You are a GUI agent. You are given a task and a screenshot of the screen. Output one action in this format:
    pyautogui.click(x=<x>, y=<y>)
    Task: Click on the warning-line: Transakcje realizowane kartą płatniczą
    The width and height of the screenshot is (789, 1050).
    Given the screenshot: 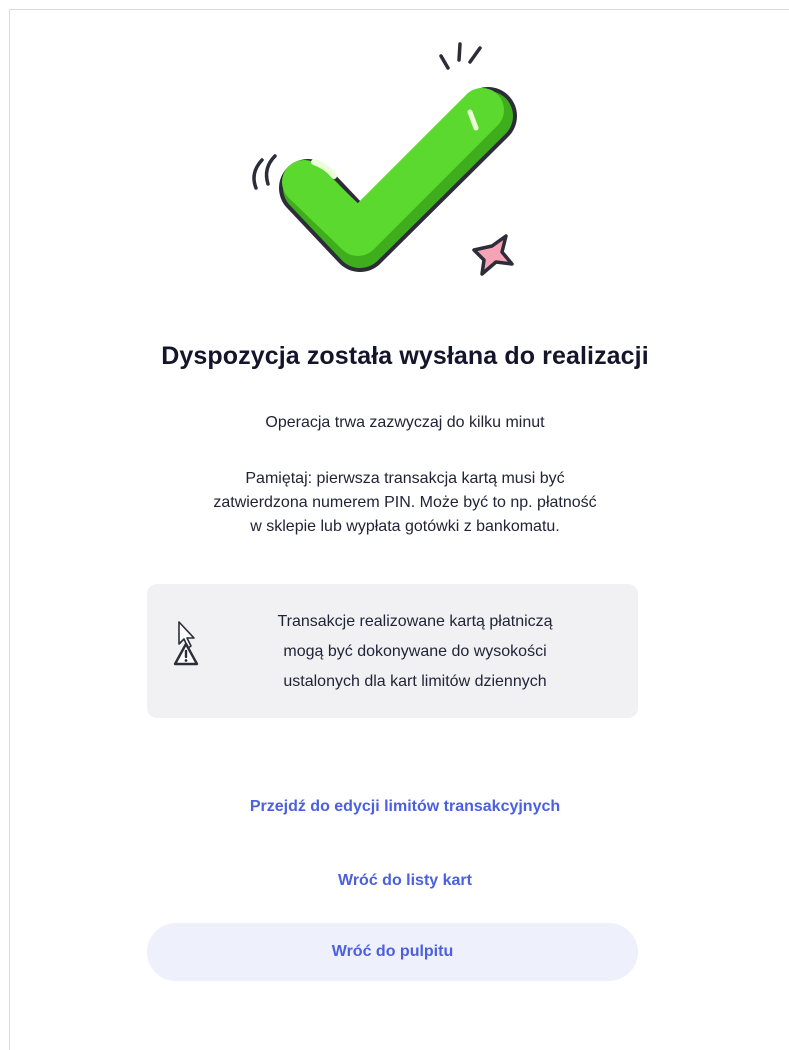 What is the action you would take?
    pyautogui.click(x=415, y=621)
    